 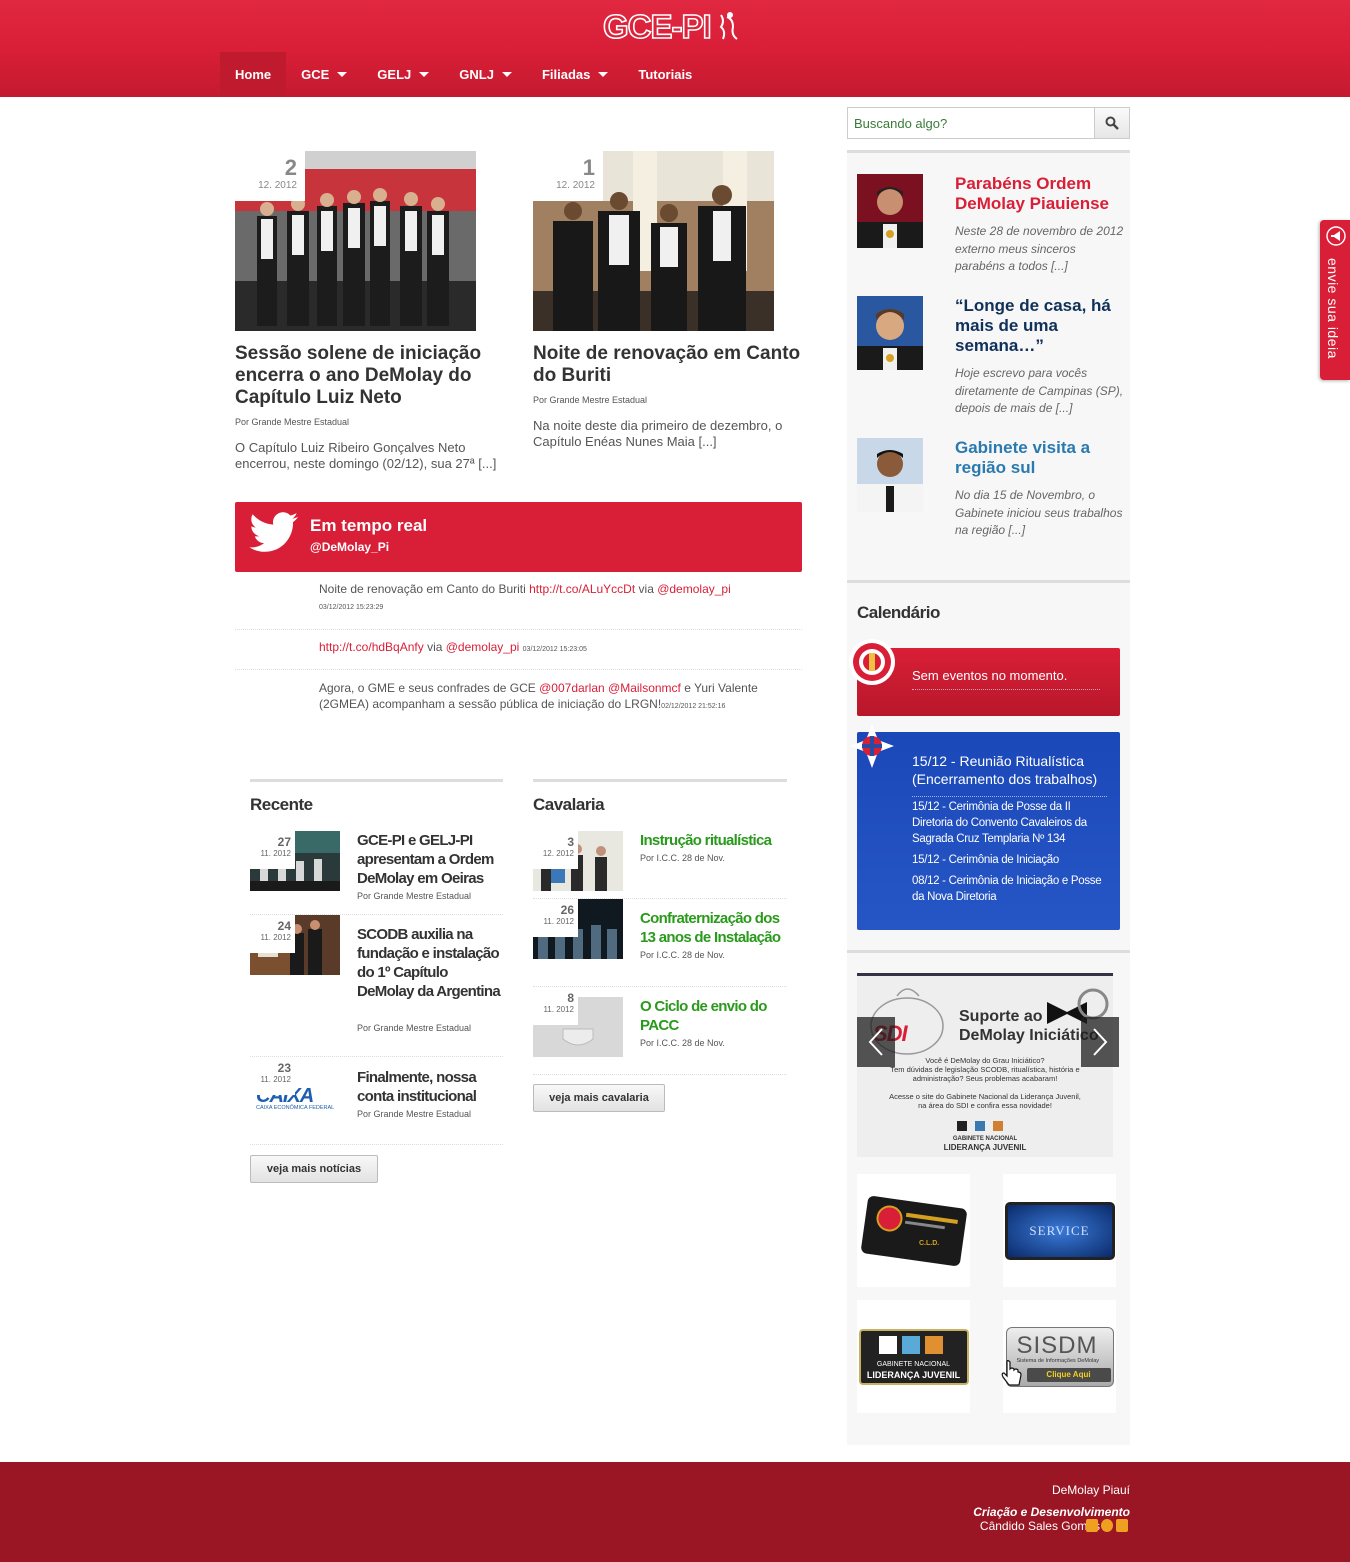 What do you see at coordinates (872, 662) in the screenshot?
I see `gelj-emblem-icon` at bounding box center [872, 662].